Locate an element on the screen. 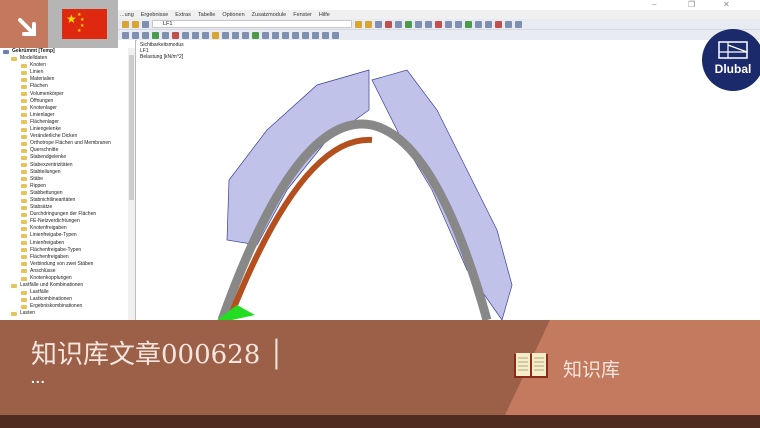  menu-item: Hilfe is located at coordinates (324, 15).